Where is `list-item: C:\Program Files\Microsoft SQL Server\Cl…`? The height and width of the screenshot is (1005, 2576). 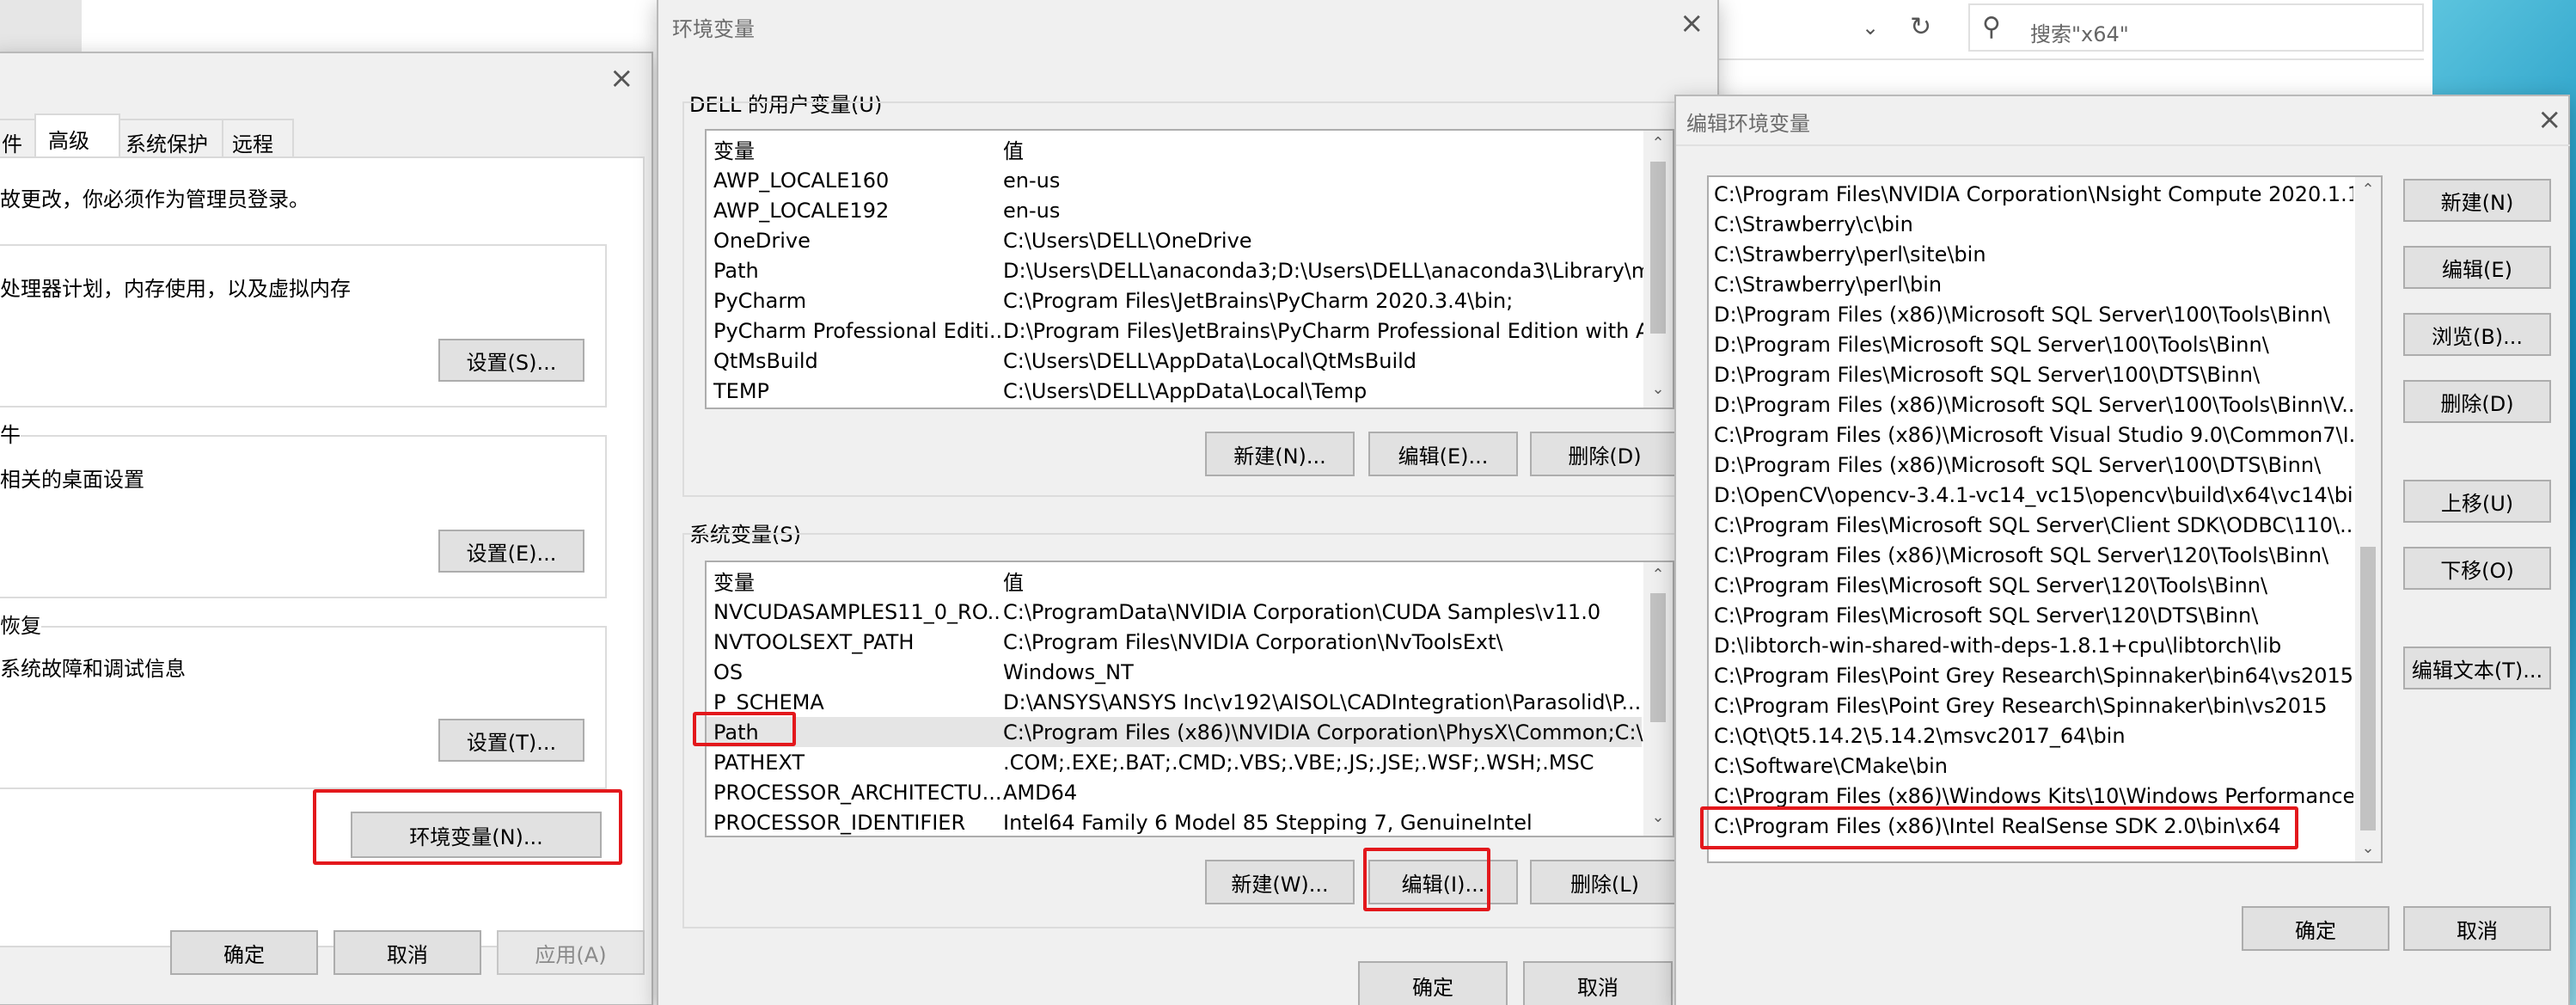 list-item: C:\Program Files\Microsoft SQL Server\Cl… is located at coordinates (2031, 525).